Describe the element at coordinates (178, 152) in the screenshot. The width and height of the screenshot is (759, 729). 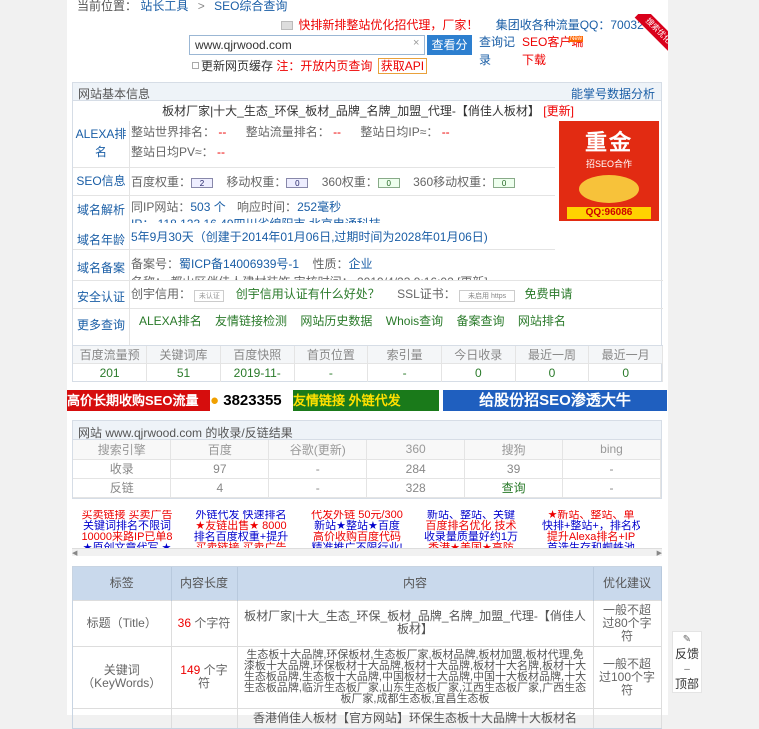
I see `alexa-row-2: 整站日均PV≈： --` at that location.